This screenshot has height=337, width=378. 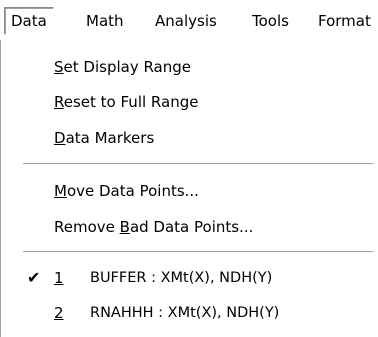 I want to click on menu-item-label: Set Display Range, so click(x=123, y=67).